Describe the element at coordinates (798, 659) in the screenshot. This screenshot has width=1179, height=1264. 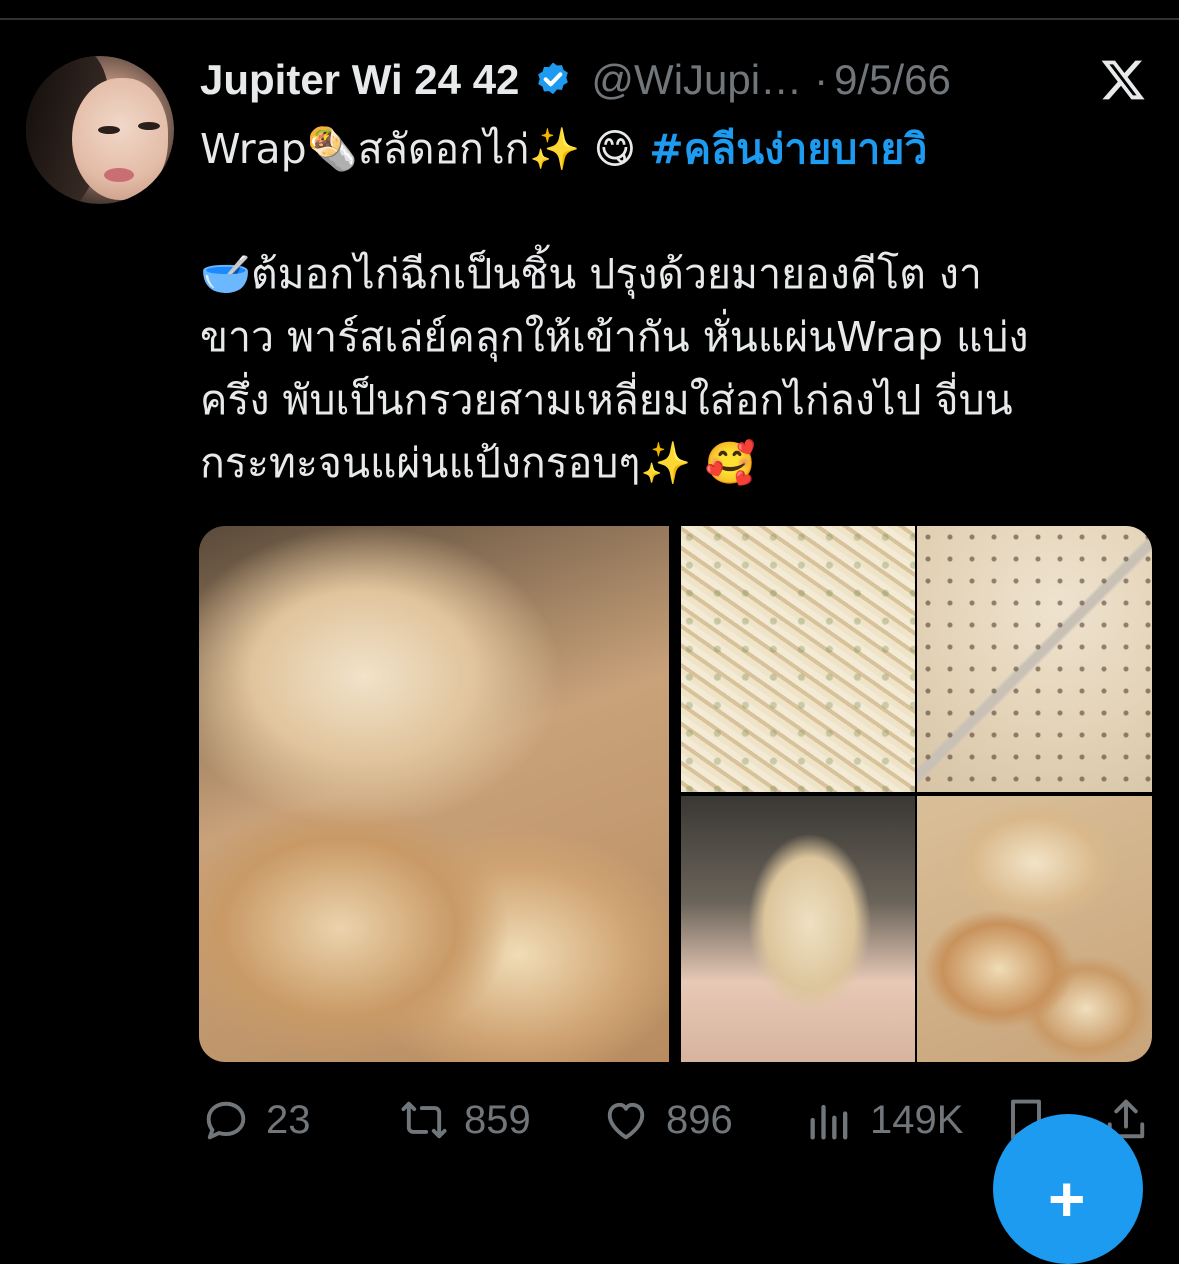
I see `photo-shredded-chicken` at that location.